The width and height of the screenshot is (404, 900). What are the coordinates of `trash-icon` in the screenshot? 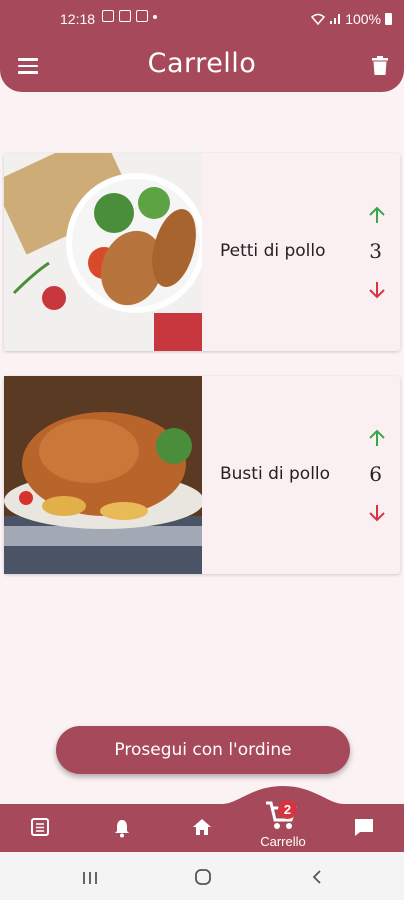 It's located at (380, 65).